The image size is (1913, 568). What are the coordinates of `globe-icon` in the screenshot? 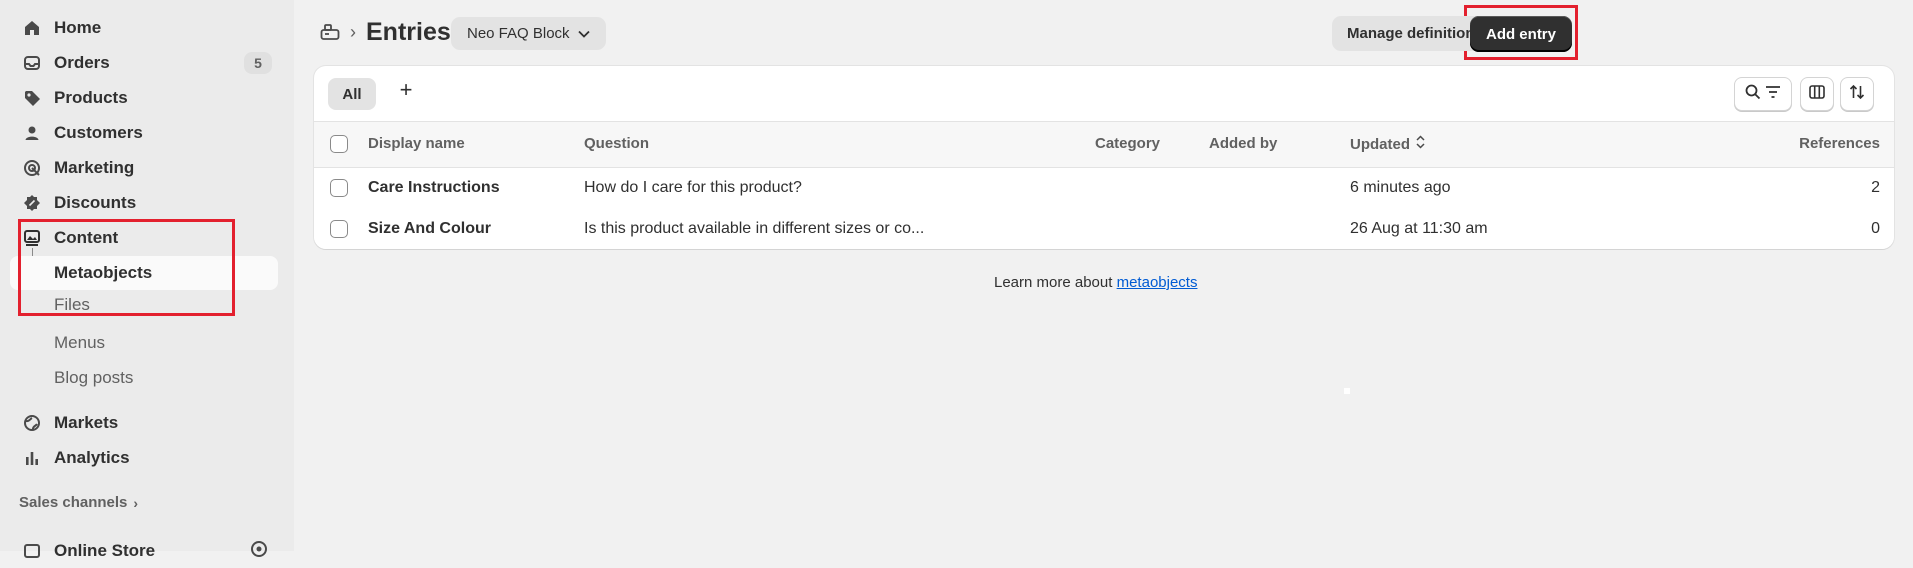 It's located at (32, 423).